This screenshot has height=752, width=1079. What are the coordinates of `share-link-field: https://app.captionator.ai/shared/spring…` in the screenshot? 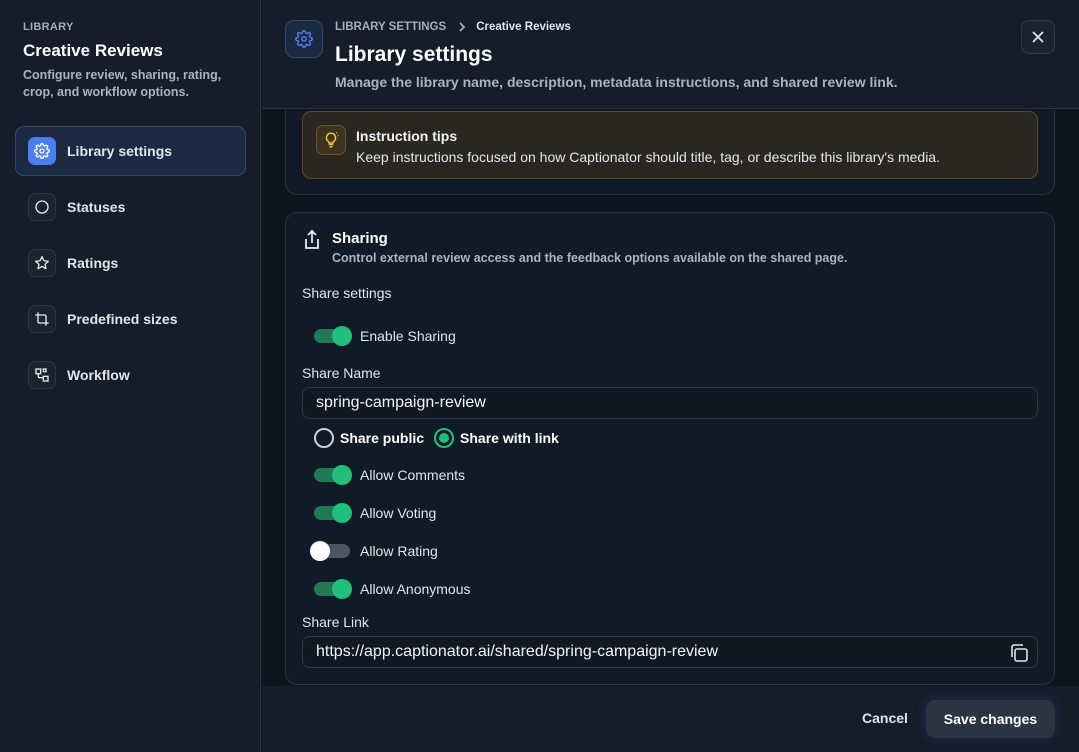 It's located at (670, 652).